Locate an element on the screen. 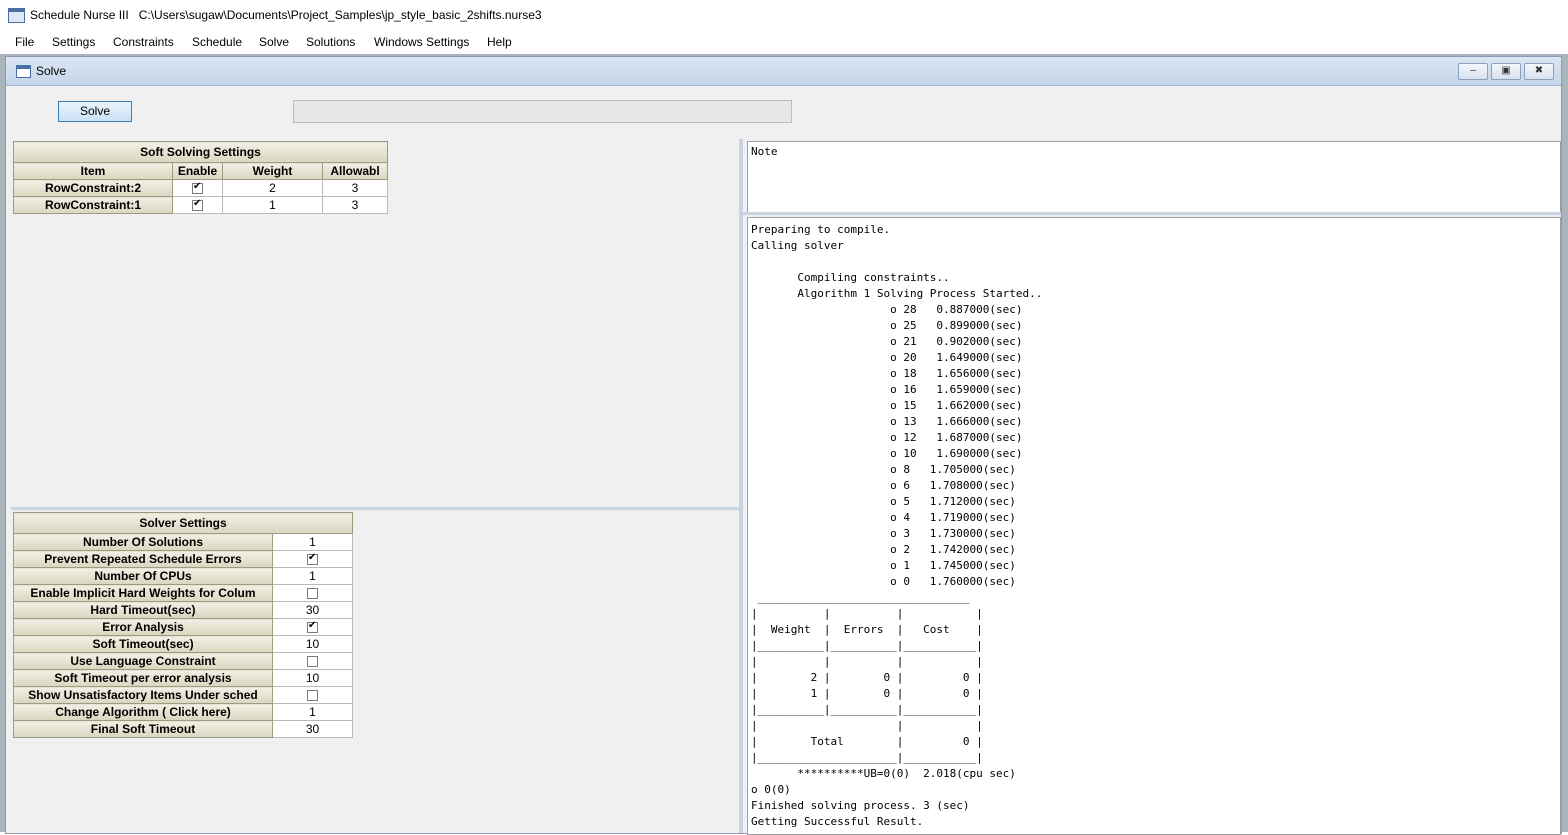 This screenshot has height=835, width=1568. setting-label: Soft Timeout per error analysis is located at coordinates (143, 678).